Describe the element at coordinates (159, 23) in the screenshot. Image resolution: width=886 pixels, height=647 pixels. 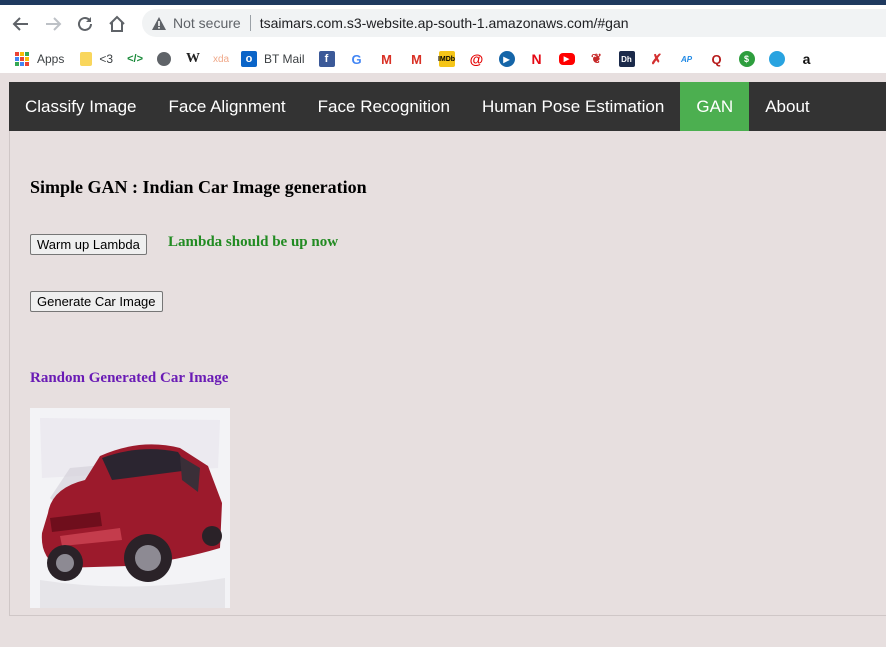
I see `warning-triangle-icon` at that location.